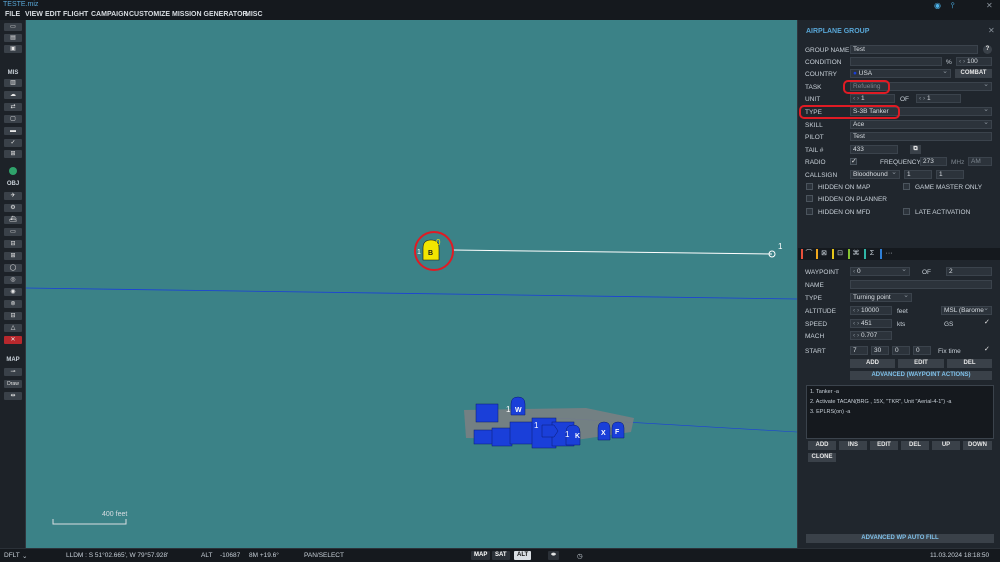 The width and height of the screenshot is (1000, 562). I want to click on new-file-icon: ▭, so click(13, 27).